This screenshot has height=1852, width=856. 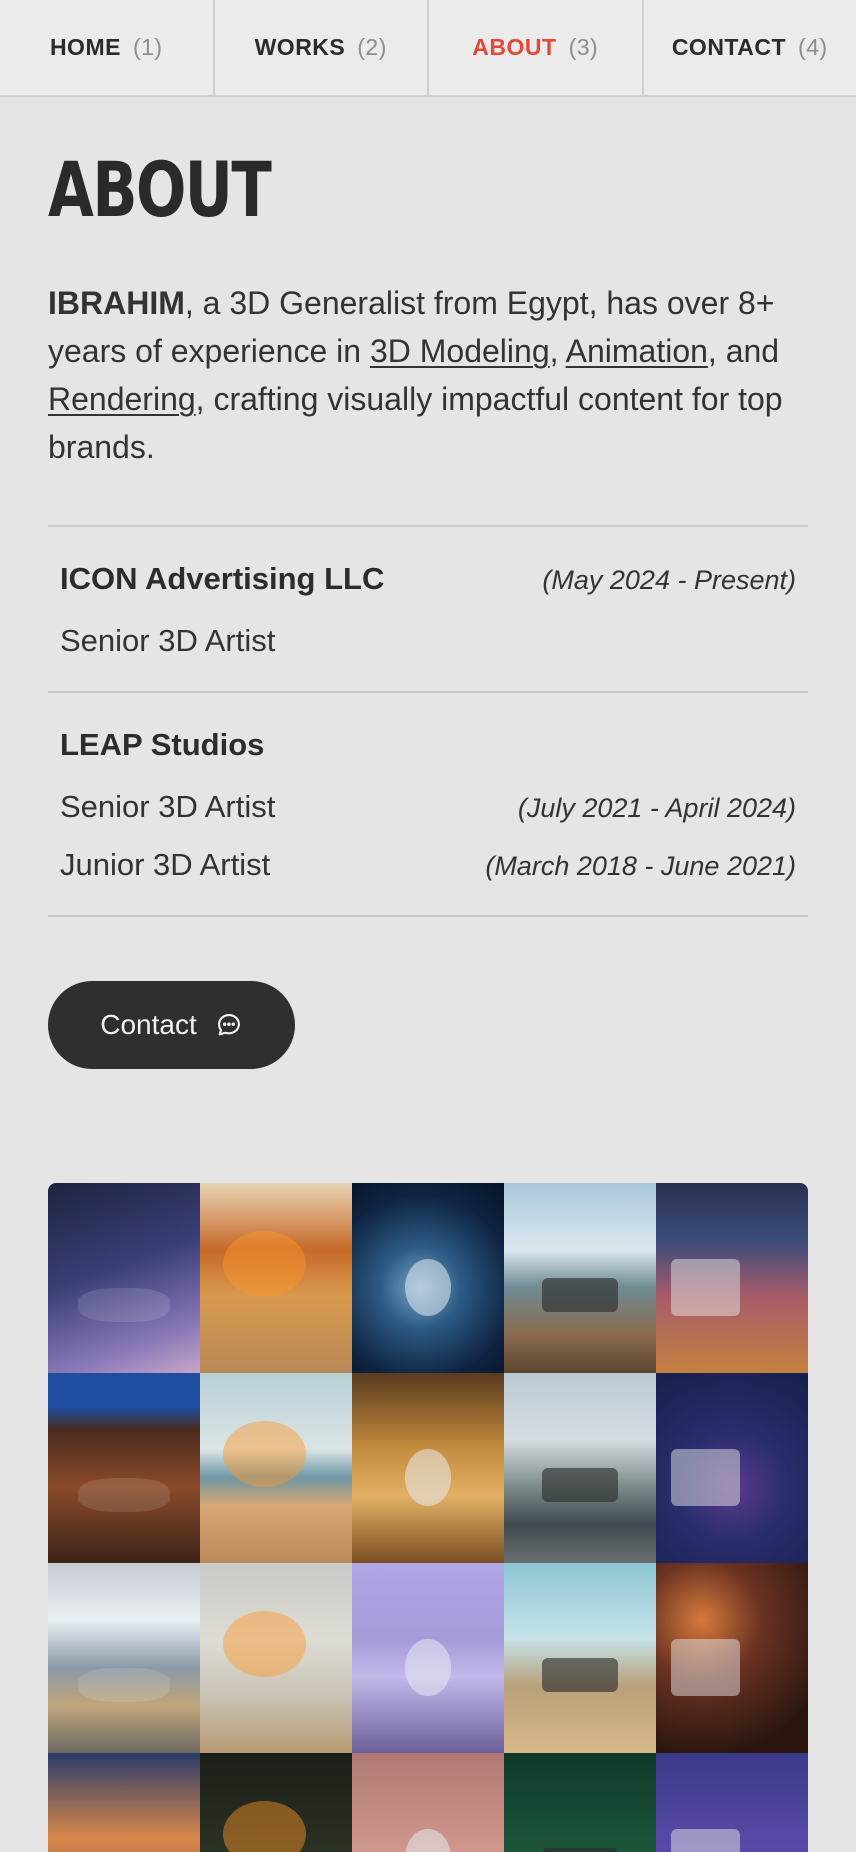 What do you see at coordinates (656, 808) in the screenshot?
I see `job-period: (July 2021 - April 2024)` at bounding box center [656, 808].